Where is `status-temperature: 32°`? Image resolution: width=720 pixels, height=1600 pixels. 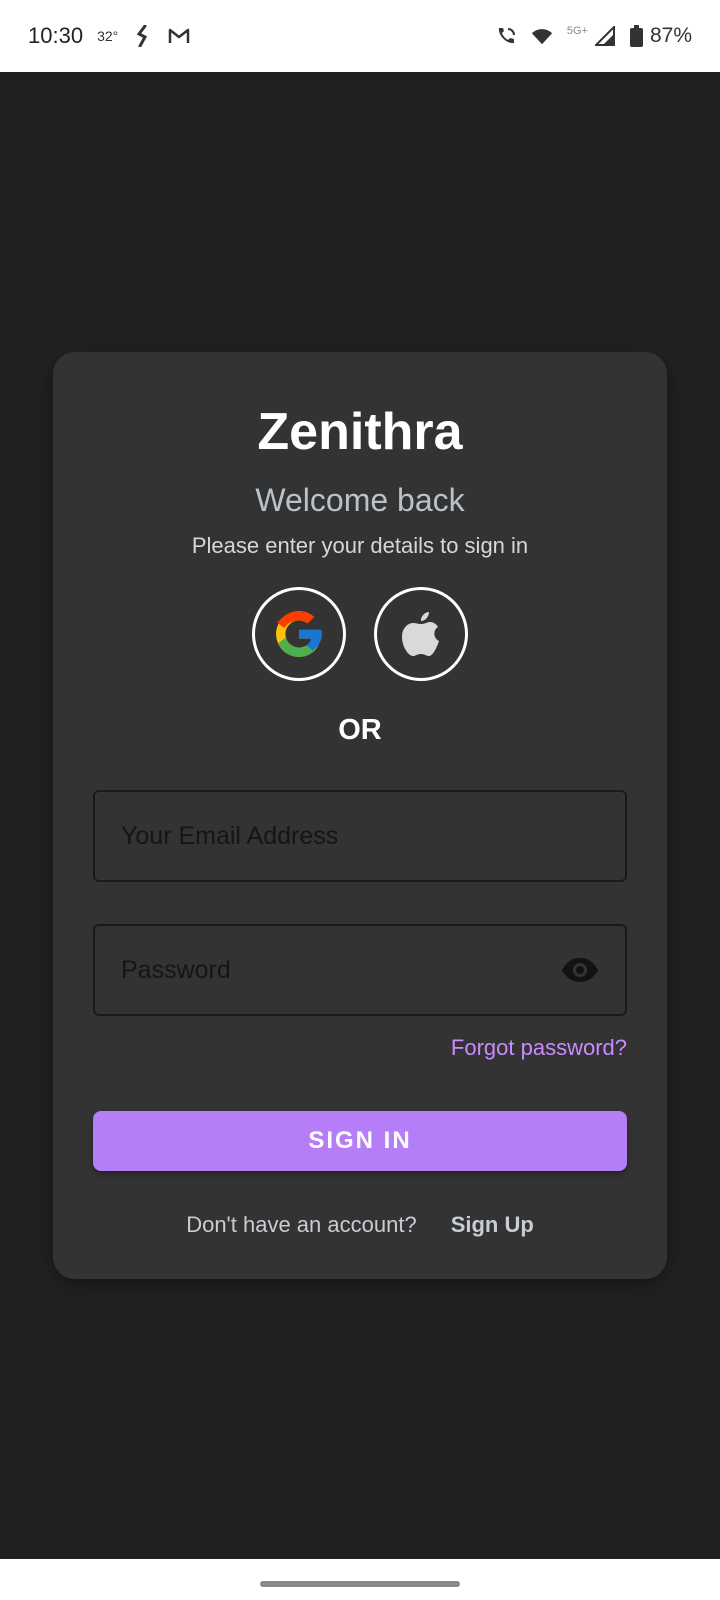 status-temperature: 32° is located at coordinates (108, 36).